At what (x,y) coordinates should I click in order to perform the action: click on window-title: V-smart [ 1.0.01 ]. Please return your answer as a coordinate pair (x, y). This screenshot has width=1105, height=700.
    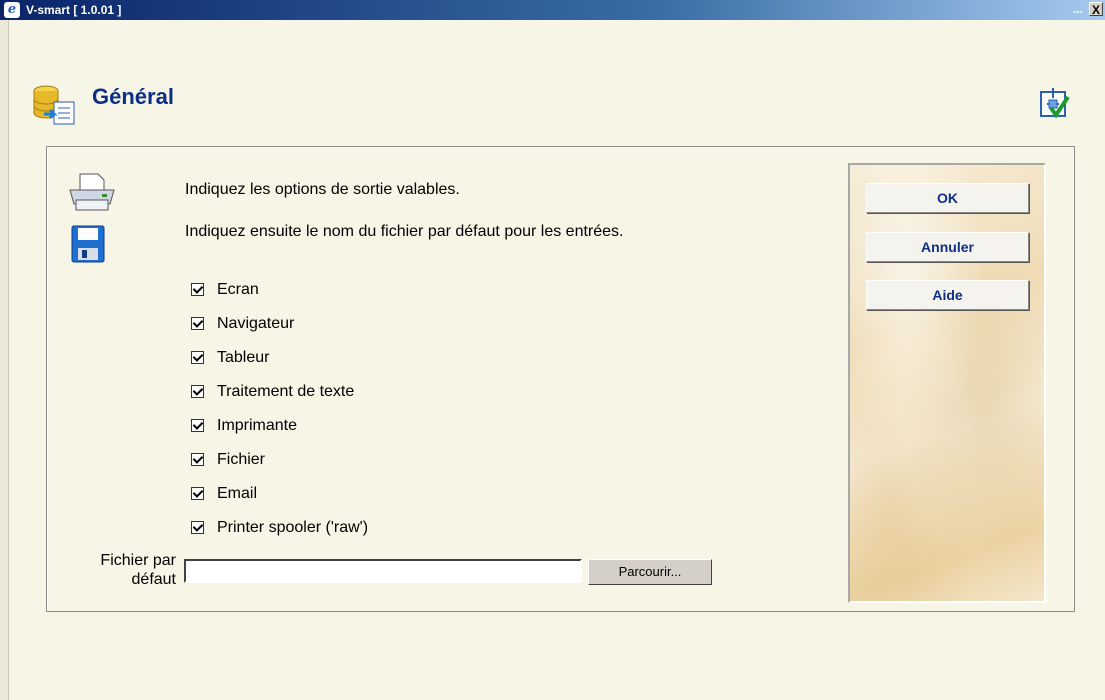
    Looking at the image, I should click on (74, 10).